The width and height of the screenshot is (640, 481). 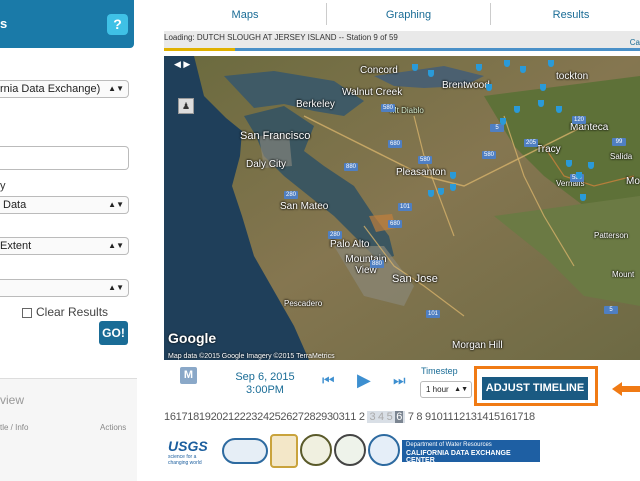 I want to click on timeline-day: 21, so click(x=228, y=417).